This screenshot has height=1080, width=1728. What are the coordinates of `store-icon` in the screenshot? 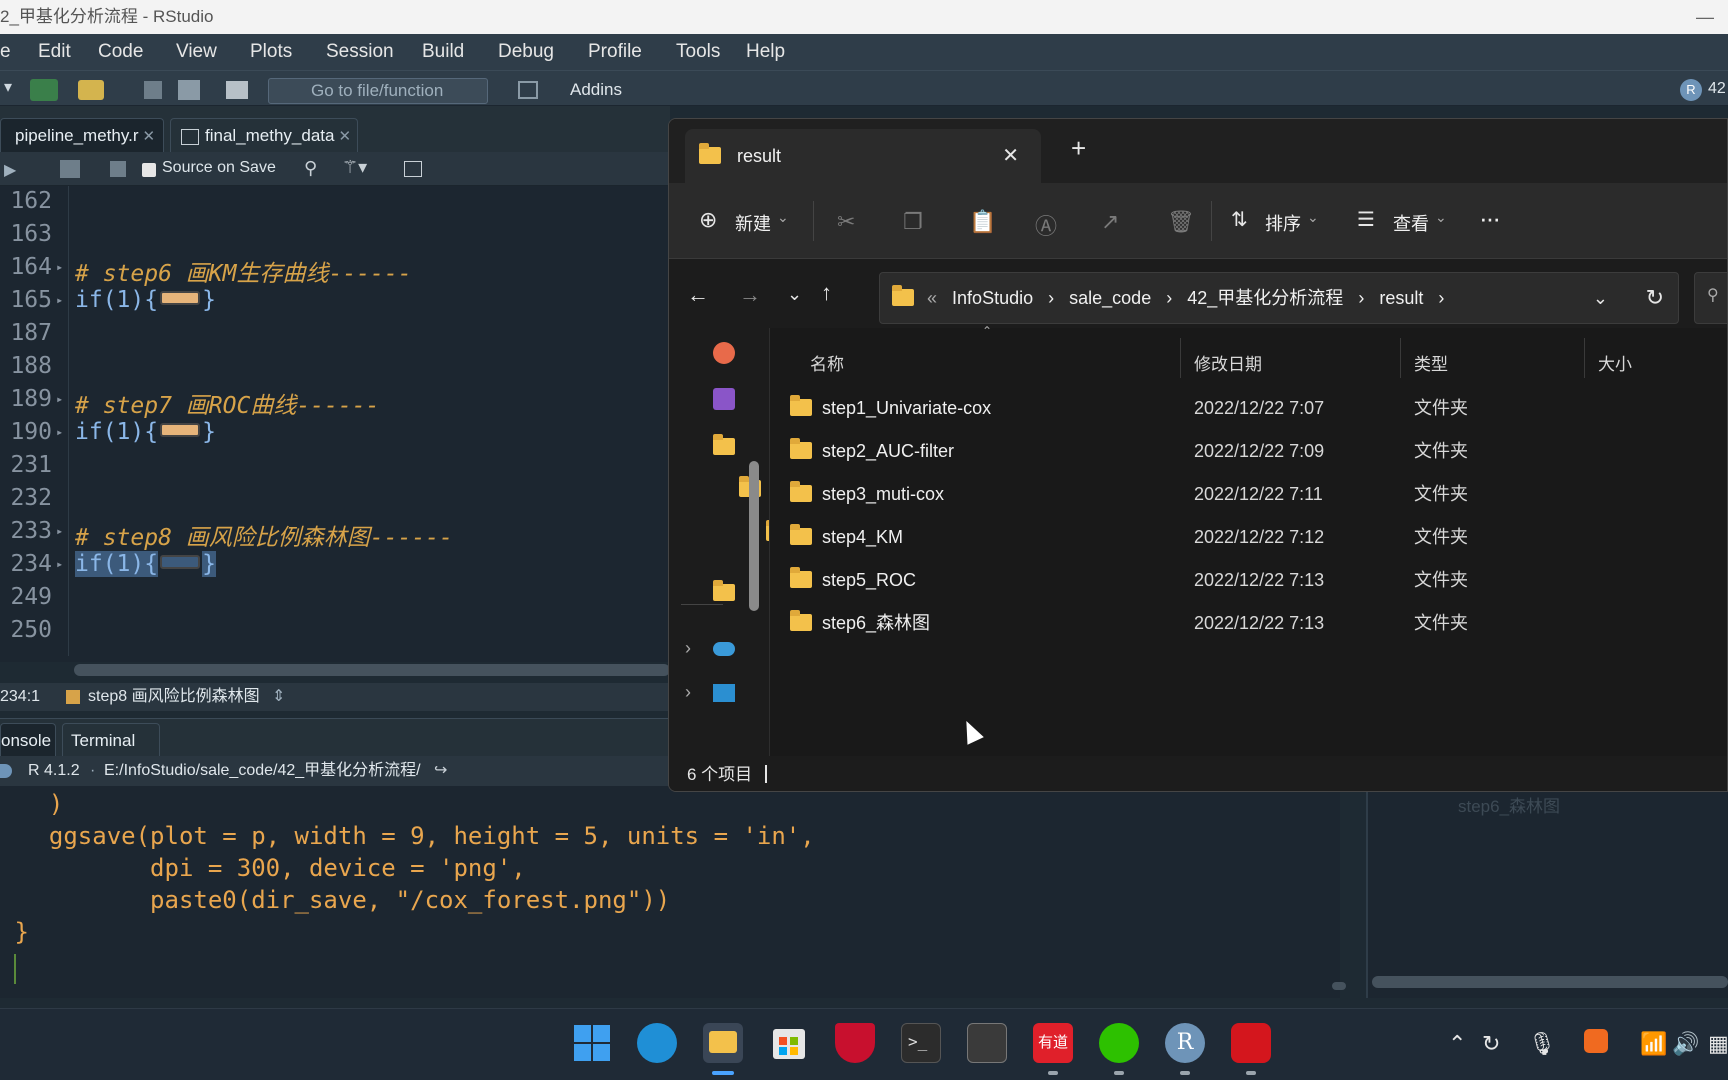 It's located at (789, 1043).